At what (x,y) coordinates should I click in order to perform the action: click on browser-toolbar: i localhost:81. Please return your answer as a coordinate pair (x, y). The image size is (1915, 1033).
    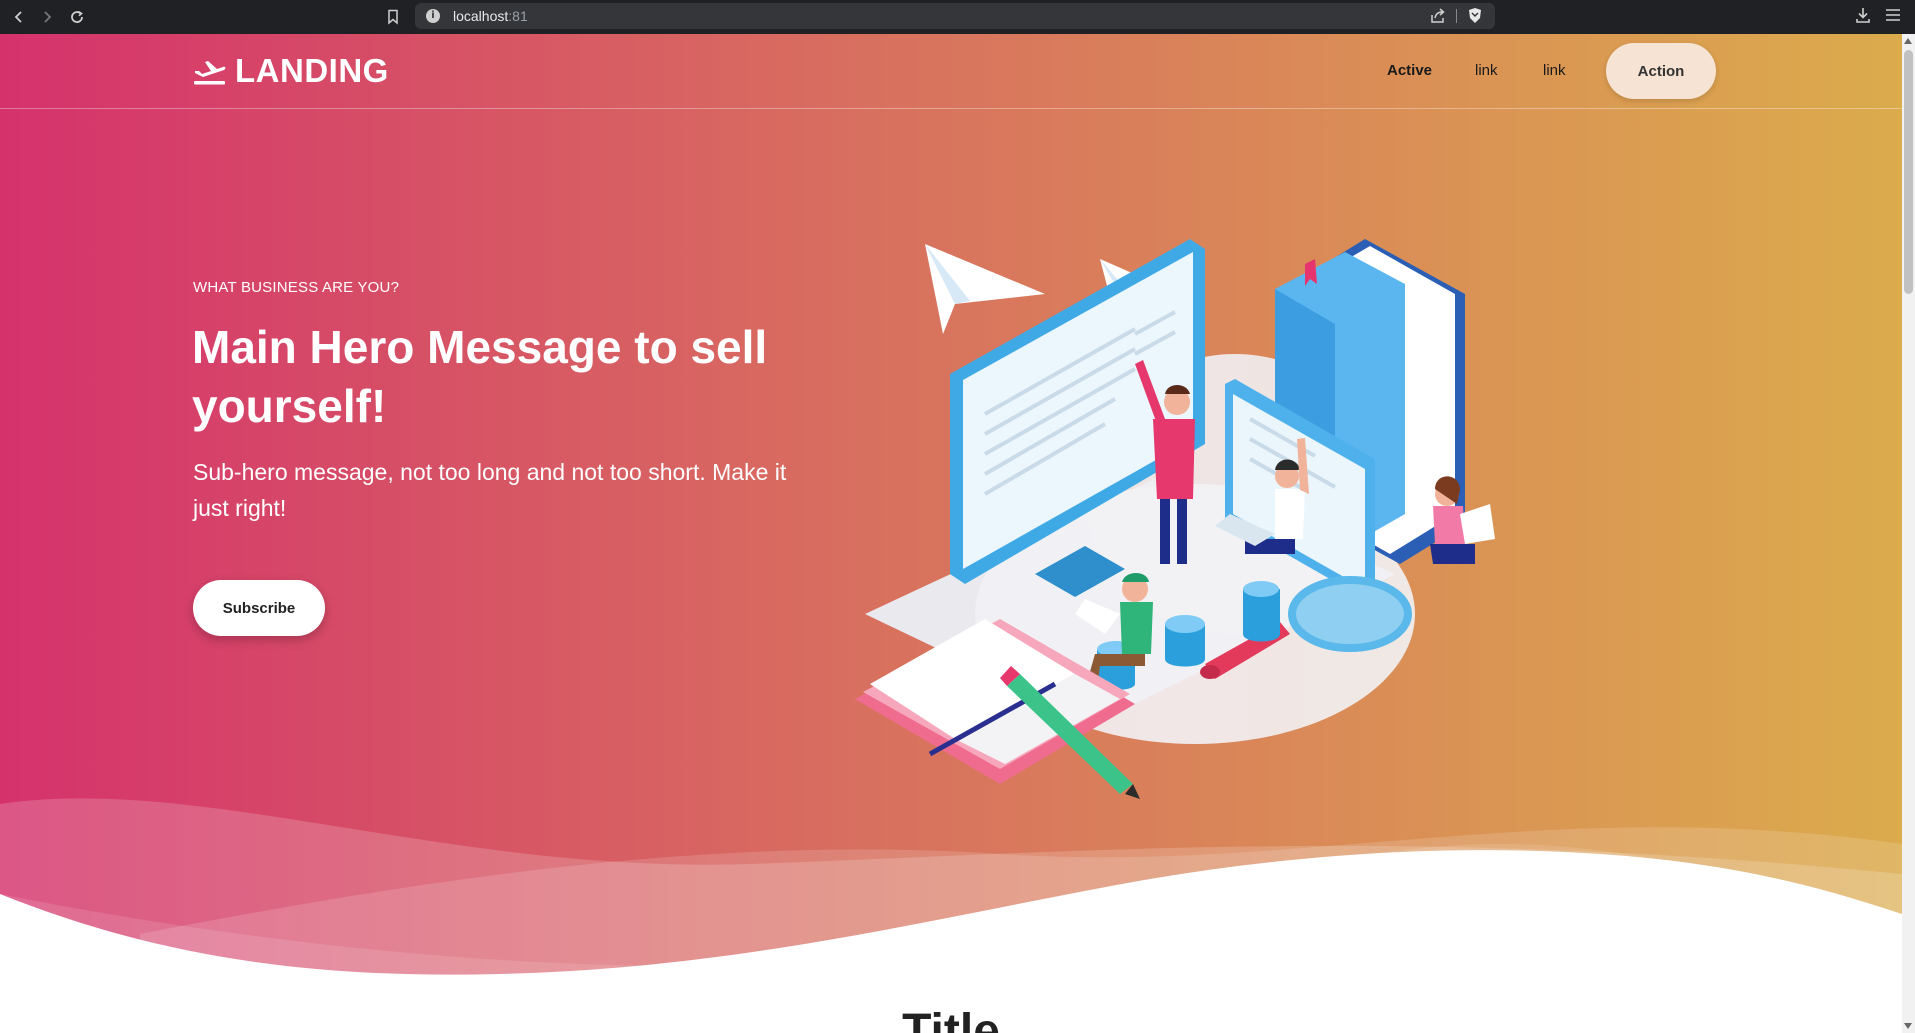
    Looking at the image, I should click on (957, 17).